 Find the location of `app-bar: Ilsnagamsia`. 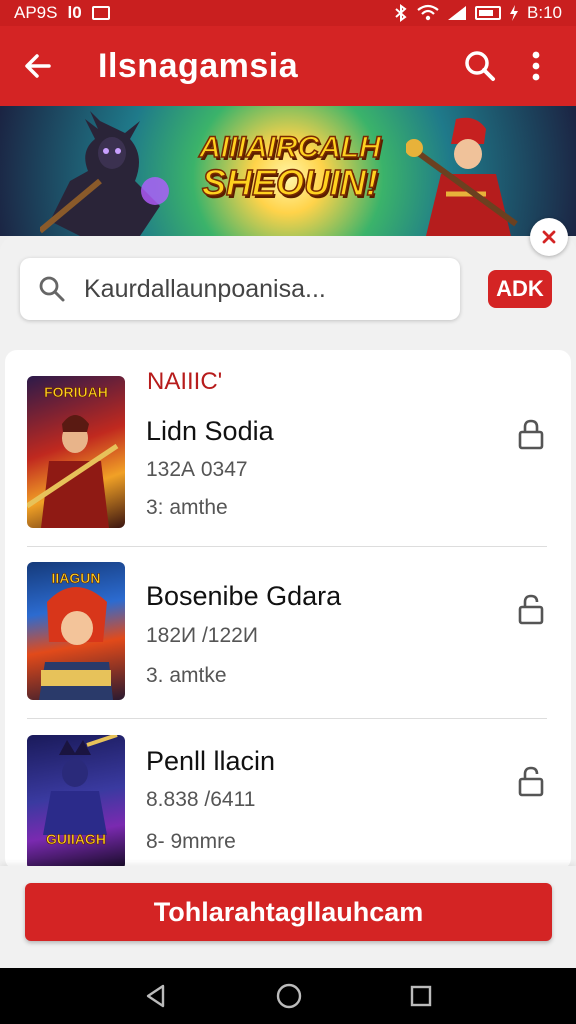

app-bar: Ilsnagamsia is located at coordinates (288, 66).